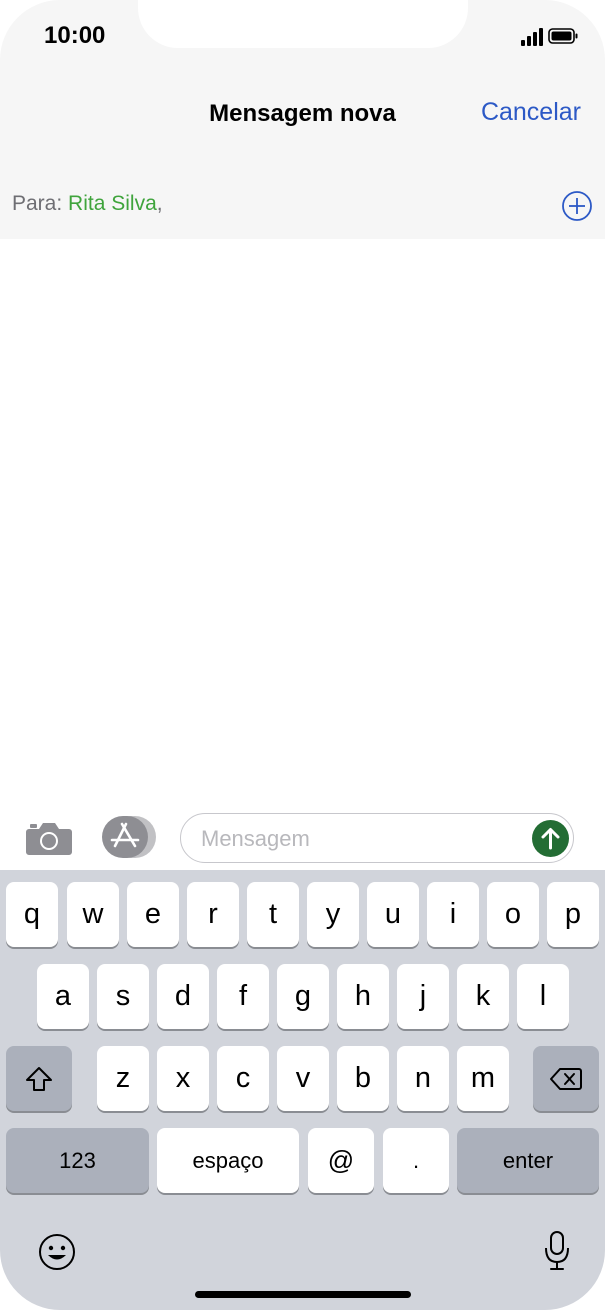 This screenshot has height=1310, width=605. I want to click on backspace-key, so click(566, 1078).